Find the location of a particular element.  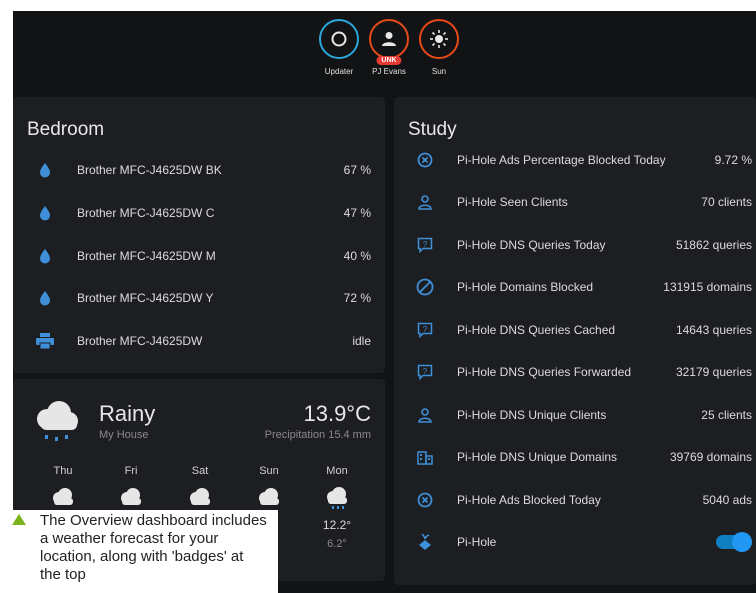

entity-name: Pi-Hole DNS Queries Today is located at coordinates (531, 245).